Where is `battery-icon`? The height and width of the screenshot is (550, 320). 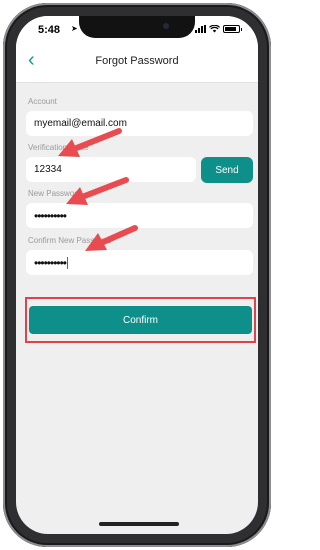
battery-icon is located at coordinates (232, 29).